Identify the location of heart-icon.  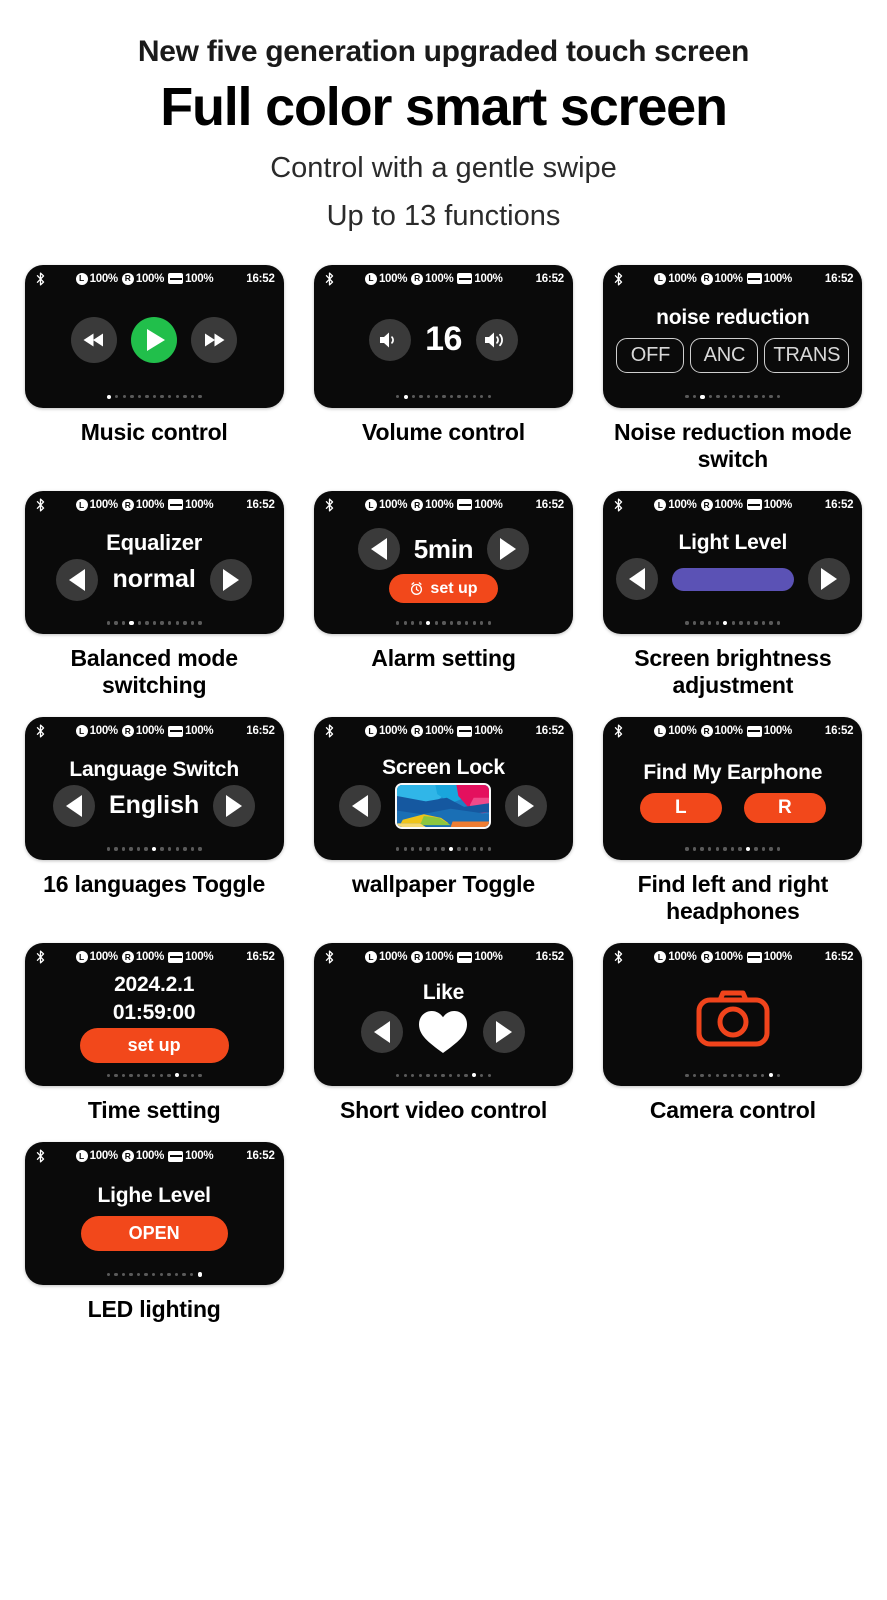
(443, 1032).